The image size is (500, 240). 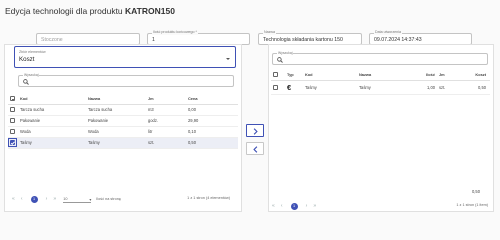 What do you see at coordinates (380, 87) in the screenshot?
I see `table-row: € Taśmy Taśmy 1,00 szt. 0,50` at bounding box center [380, 87].